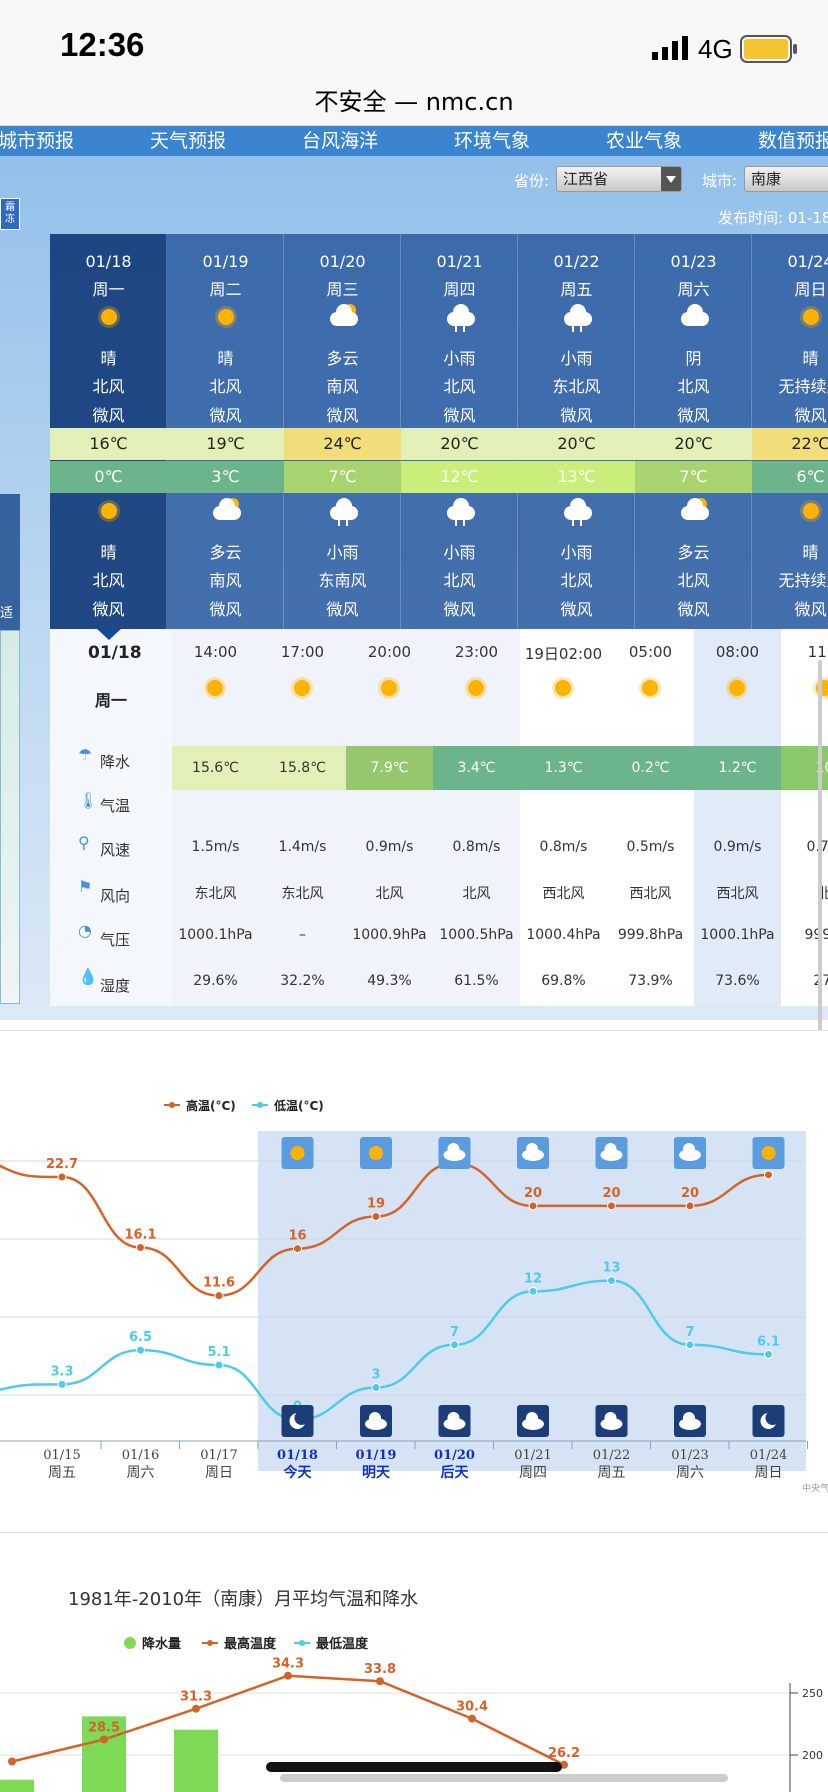  Describe the element at coordinates (196, 1760) in the screenshot. I see `rain-bar` at that location.